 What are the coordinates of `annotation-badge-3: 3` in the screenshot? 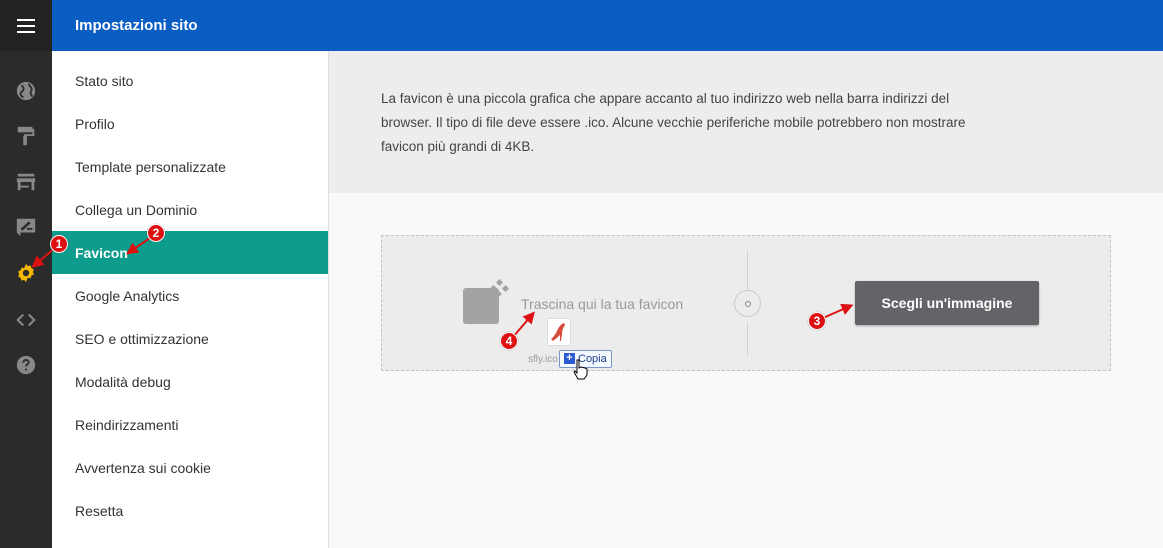 It's located at (817, 321).